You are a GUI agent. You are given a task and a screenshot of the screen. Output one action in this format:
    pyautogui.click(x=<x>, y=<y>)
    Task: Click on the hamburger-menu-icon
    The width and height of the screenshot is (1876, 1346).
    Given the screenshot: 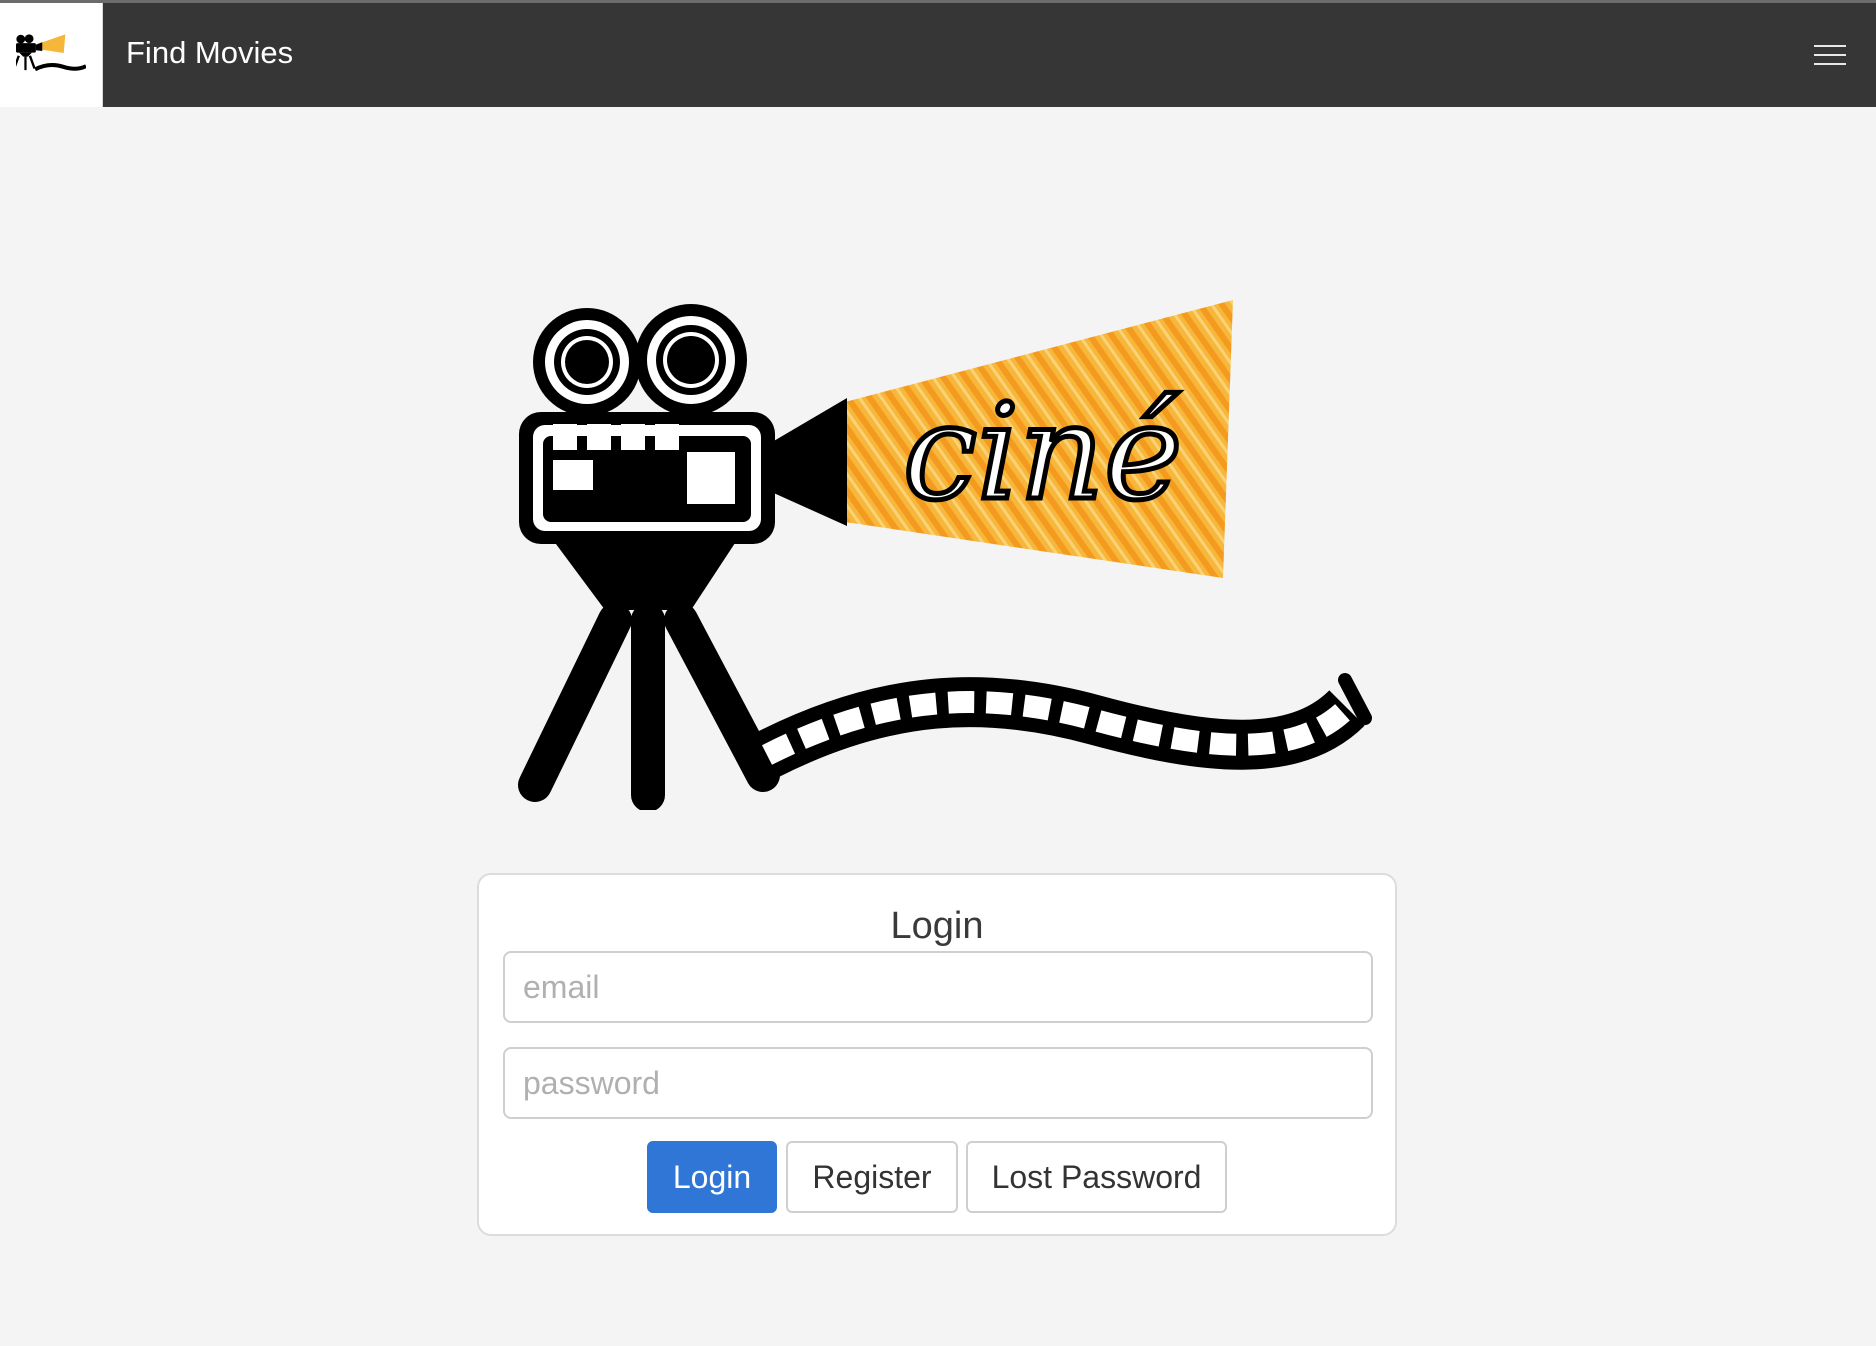 What is the action you would take?
    pyautogui.click(x=1830, y=55)
    